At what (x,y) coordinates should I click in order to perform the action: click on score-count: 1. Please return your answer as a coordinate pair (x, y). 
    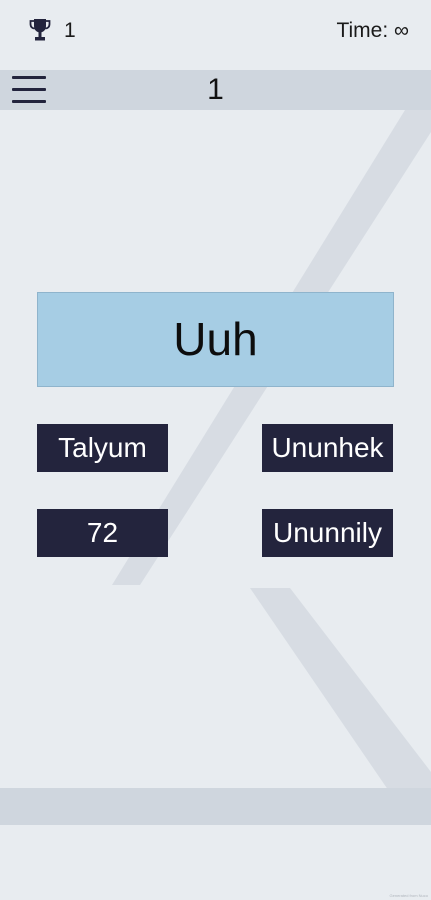
    Looking at the image, I should click on (70, 30).